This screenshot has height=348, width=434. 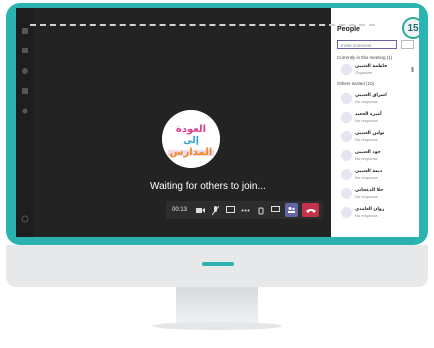 What do you see at coordinates (367, 44) in the screenshot?
I see `invite-someone-input: Invite someone` at bounding box center [367, 44].